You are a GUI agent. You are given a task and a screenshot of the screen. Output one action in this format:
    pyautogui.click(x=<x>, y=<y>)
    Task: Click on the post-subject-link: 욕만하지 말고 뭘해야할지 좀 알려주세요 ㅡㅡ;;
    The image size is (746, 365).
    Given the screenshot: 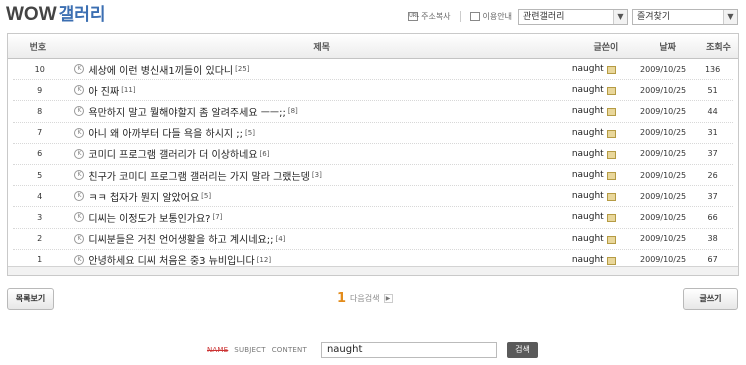 What is the action you would take?
    pyautogui.click(x=186, y=111)
    